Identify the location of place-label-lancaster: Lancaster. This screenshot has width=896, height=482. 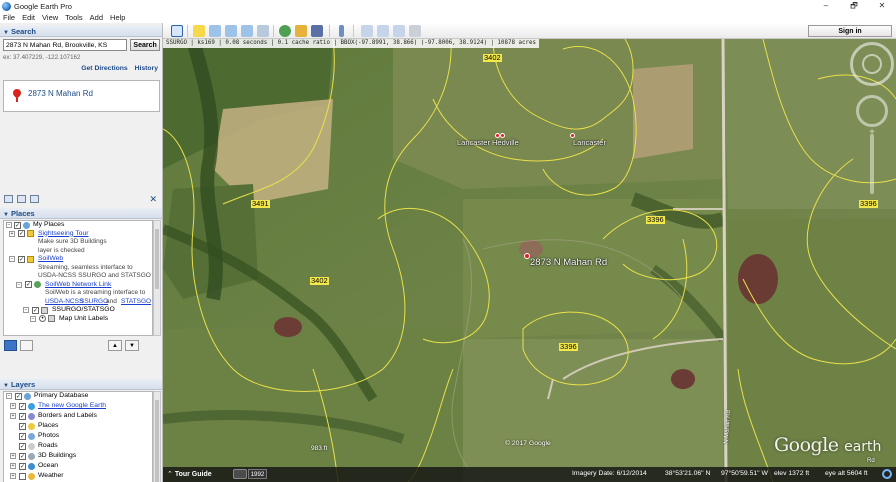
(589, 142).